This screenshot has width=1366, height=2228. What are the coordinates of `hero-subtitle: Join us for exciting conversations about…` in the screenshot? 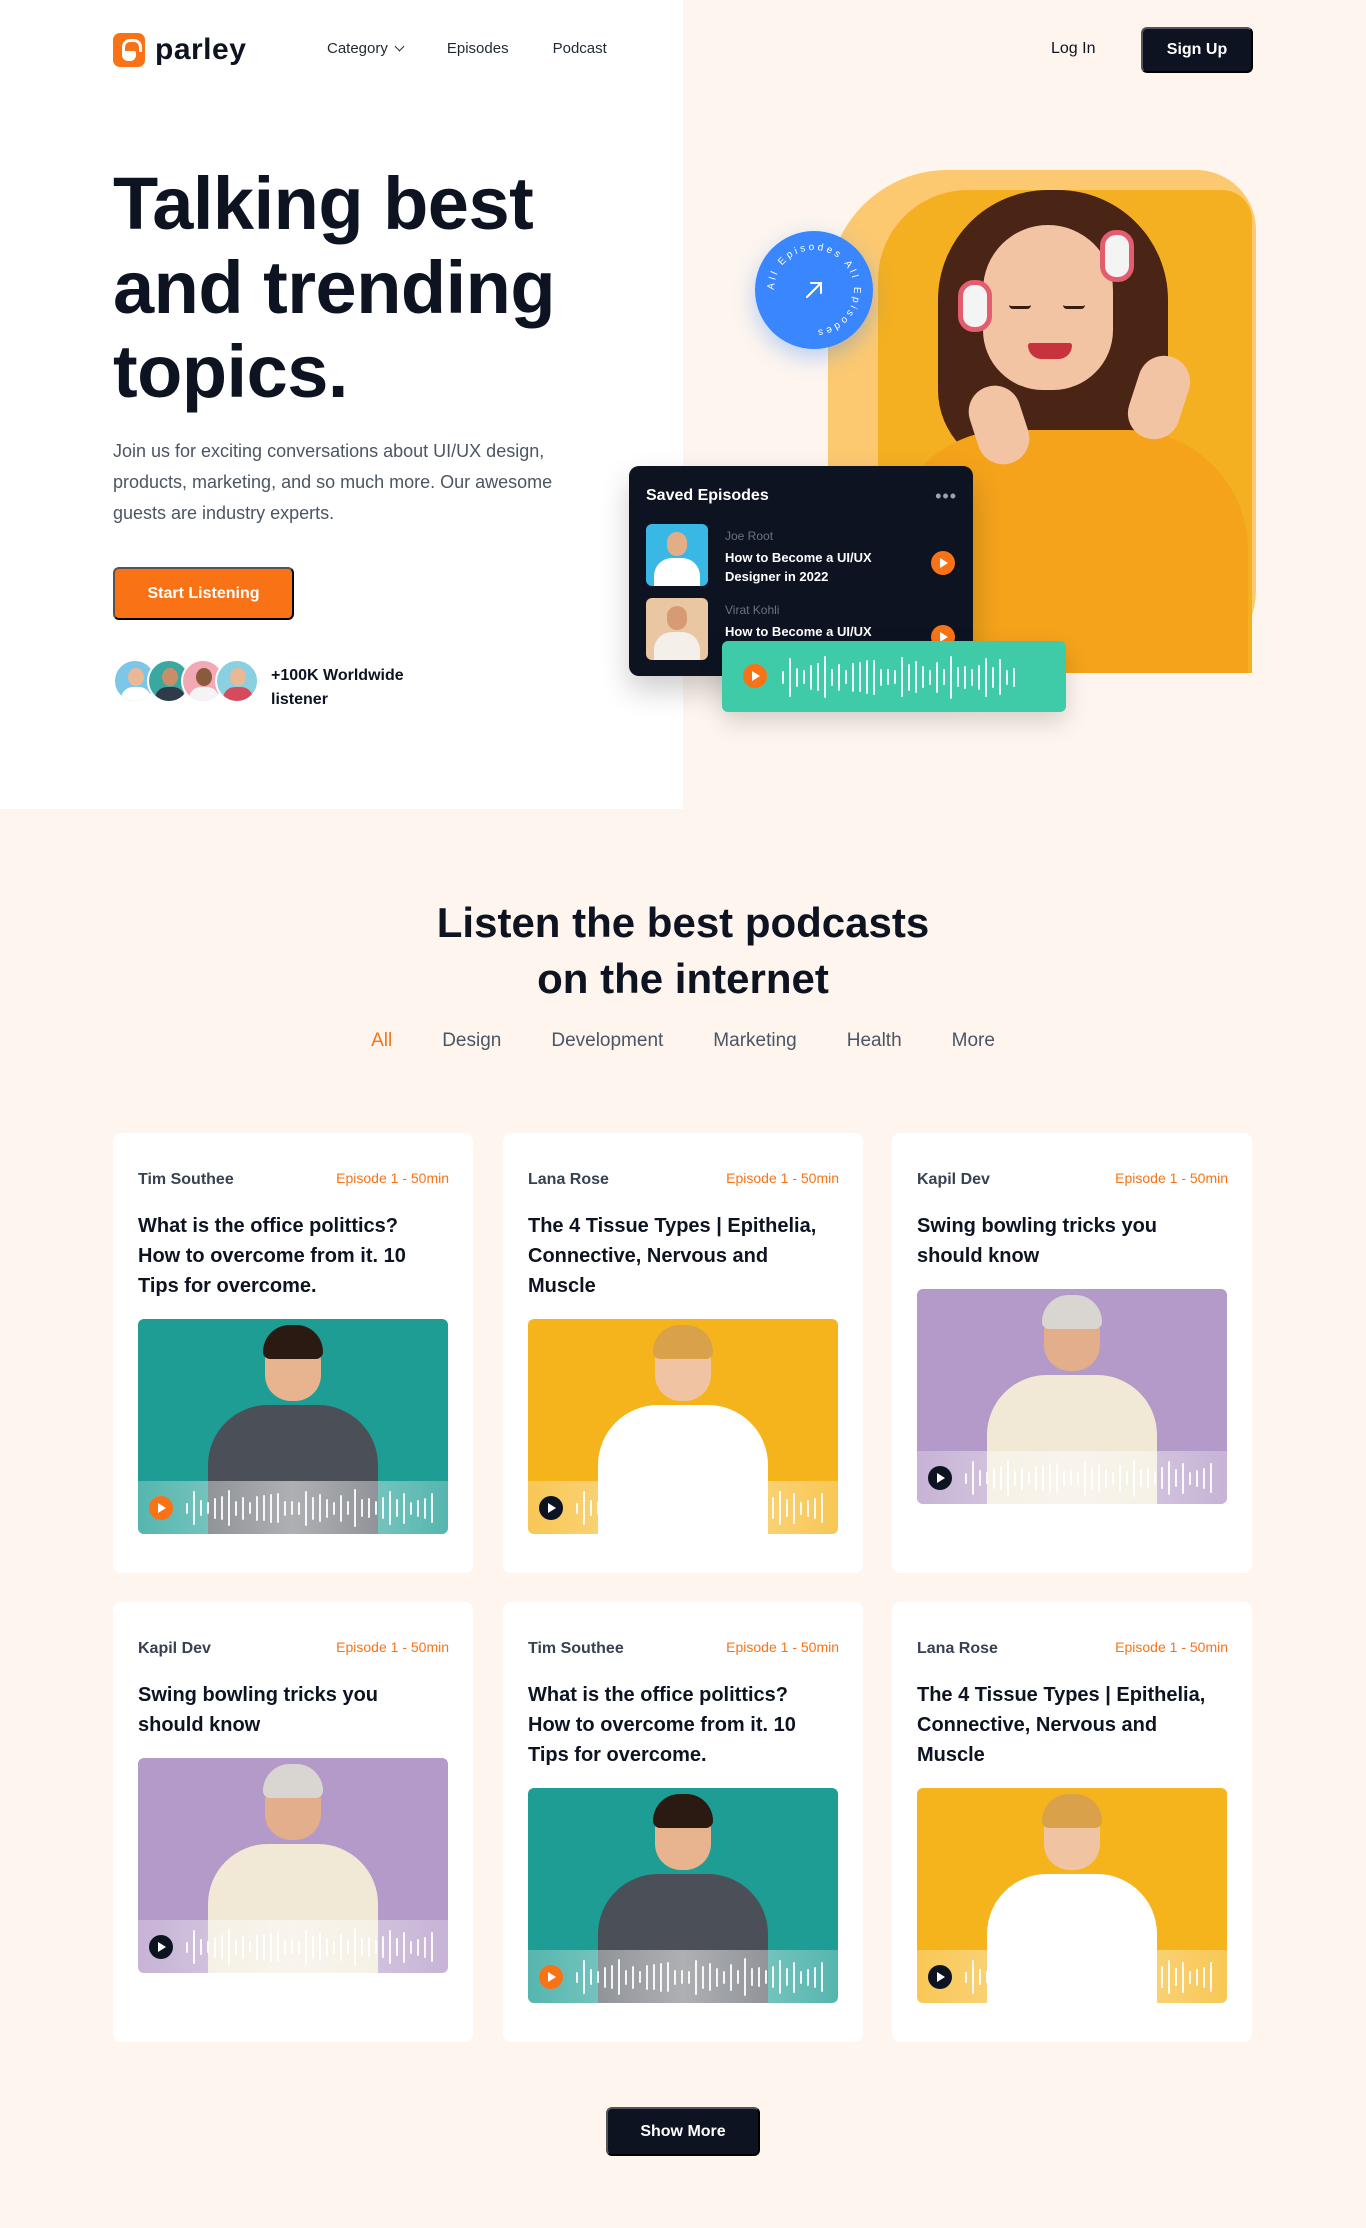 It's located at (333, 482).